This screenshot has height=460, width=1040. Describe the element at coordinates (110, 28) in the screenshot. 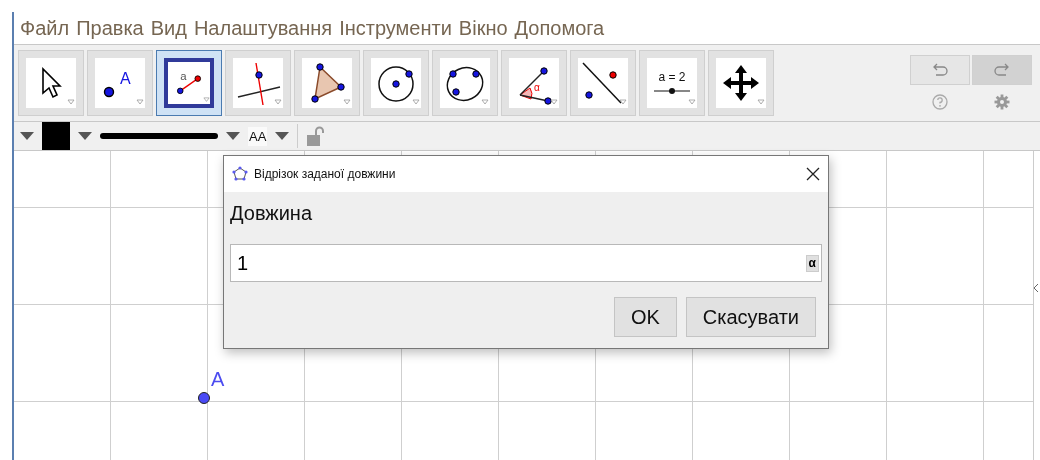

I see `menu-item: Правка` at that location.